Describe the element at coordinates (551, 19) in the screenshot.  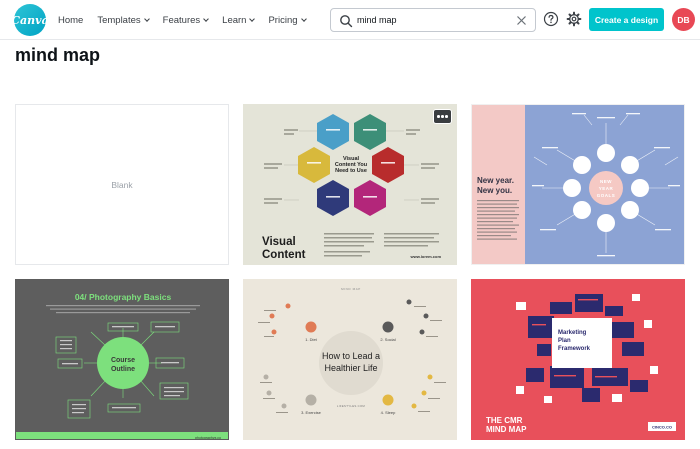
I see `help-icon` at that location.